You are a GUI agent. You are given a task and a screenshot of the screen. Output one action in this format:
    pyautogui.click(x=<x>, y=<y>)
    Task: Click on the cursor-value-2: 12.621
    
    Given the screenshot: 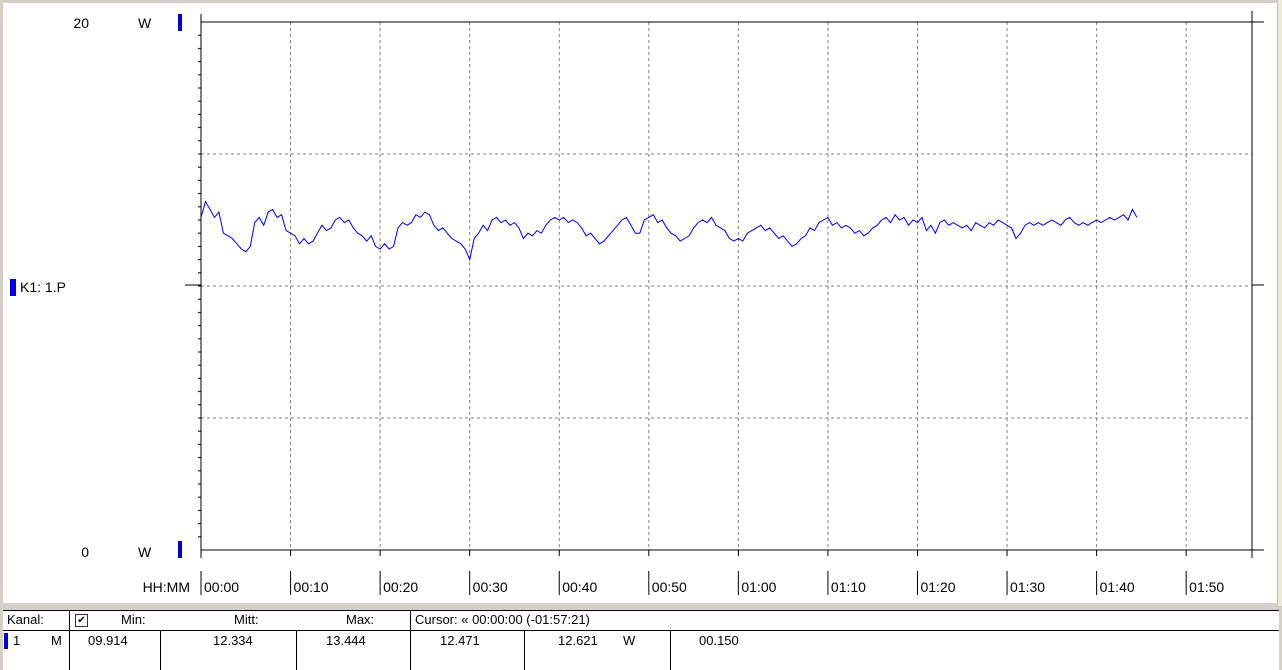 What is the action you would take?
    pyautogui.click(x=578, y=640)
    